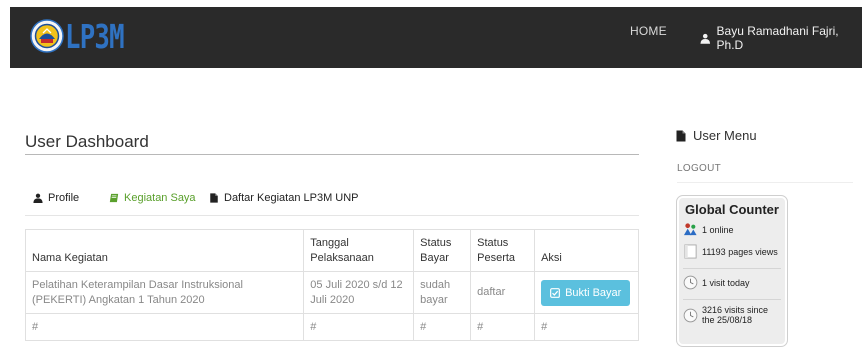 This screenshot has height=349, width=862. Describe the element at coordinates (648, 31) in the screenshot. I see `nav-home-link: HOME` at that location.